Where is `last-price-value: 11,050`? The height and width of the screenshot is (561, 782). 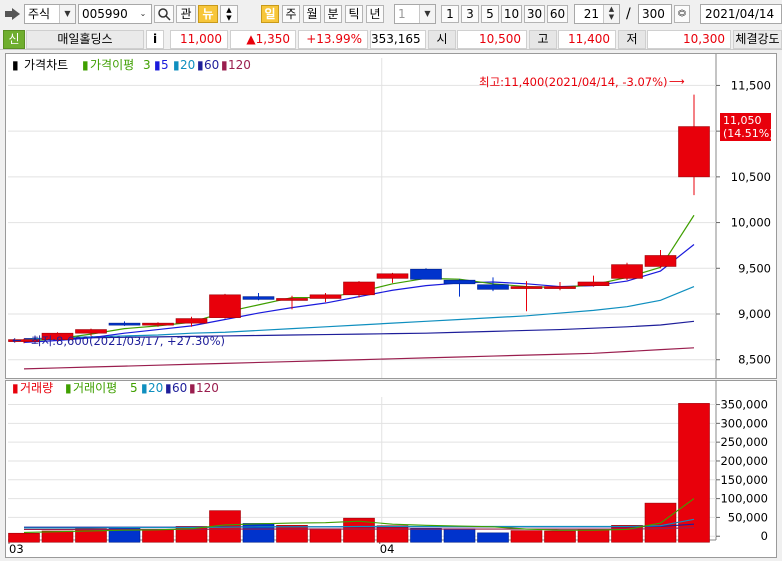
last-price-value: 11,050 is located at coordinates (742, 120).